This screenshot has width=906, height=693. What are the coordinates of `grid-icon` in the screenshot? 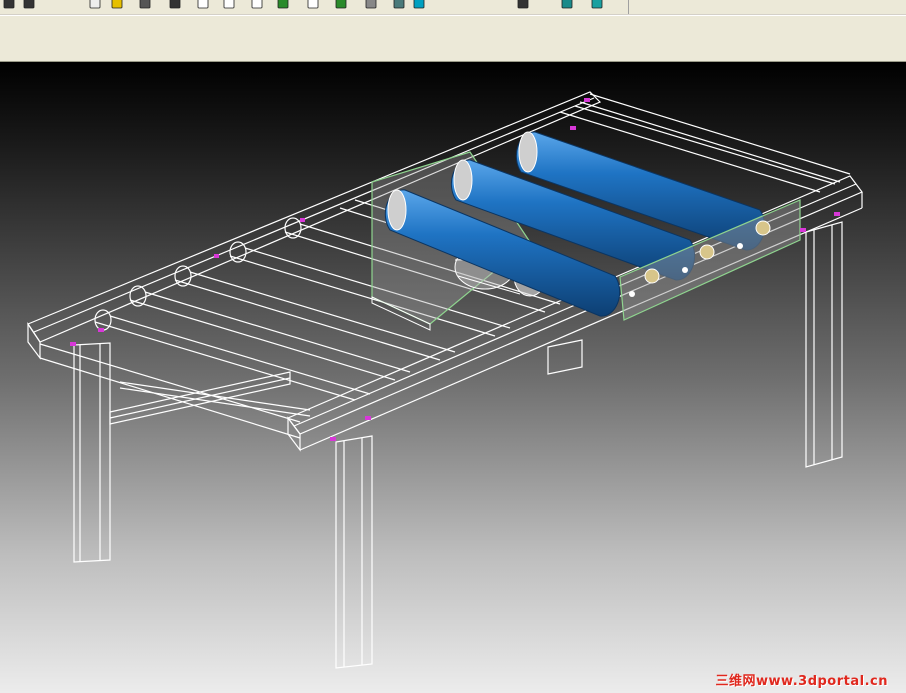 It's located at (9, 5).